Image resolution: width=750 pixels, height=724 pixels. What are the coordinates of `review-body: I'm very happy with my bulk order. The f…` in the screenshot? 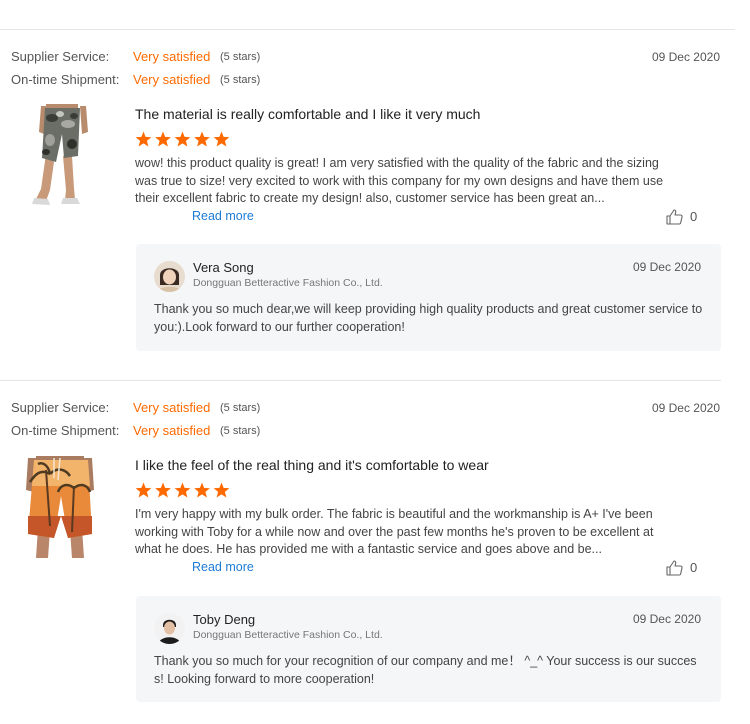 It's located at (400, 541).